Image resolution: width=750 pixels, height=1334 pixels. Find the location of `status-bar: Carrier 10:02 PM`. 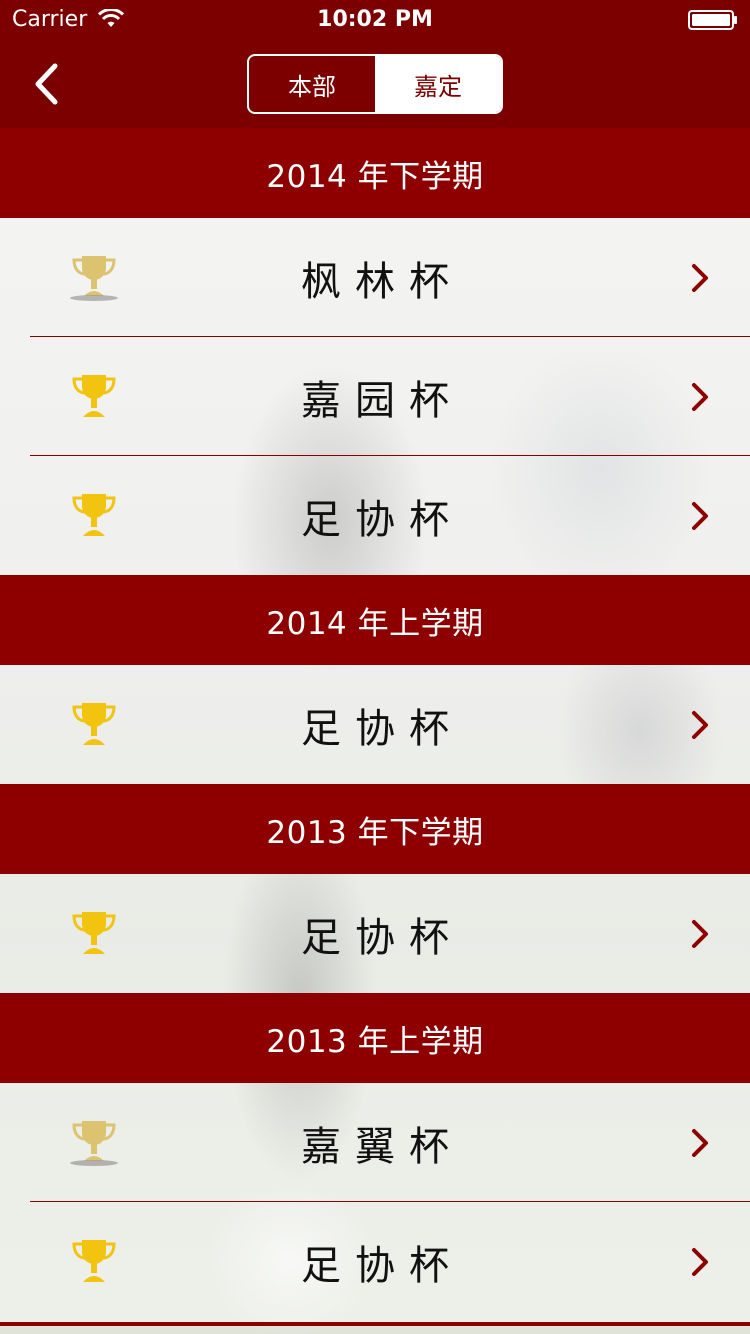

status-bar: Carrier 10:02 PM is located at coordinates (375, 20).